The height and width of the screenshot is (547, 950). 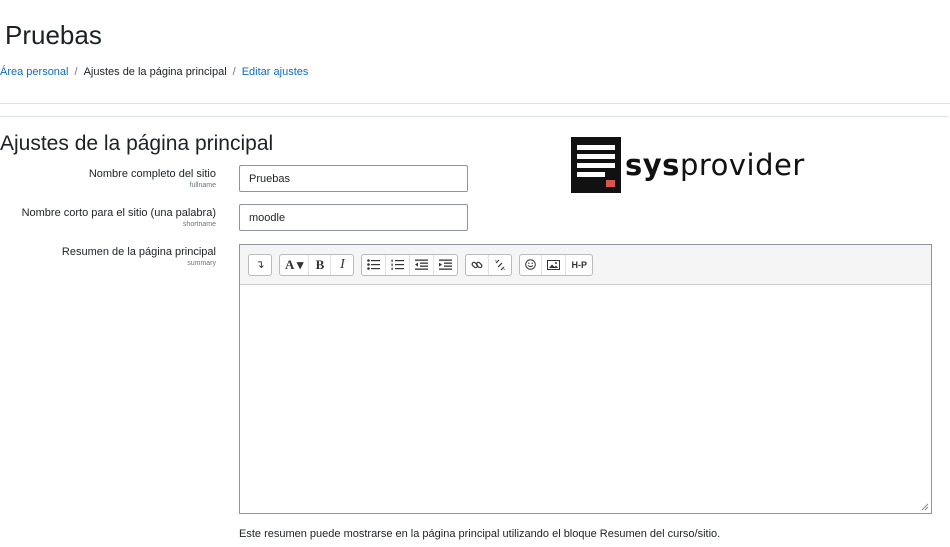 What do you see at coordinates (260, 265) in the screenshot?
I see `toolbar-collapse-button: ↴` at bounding box center [260, 265].